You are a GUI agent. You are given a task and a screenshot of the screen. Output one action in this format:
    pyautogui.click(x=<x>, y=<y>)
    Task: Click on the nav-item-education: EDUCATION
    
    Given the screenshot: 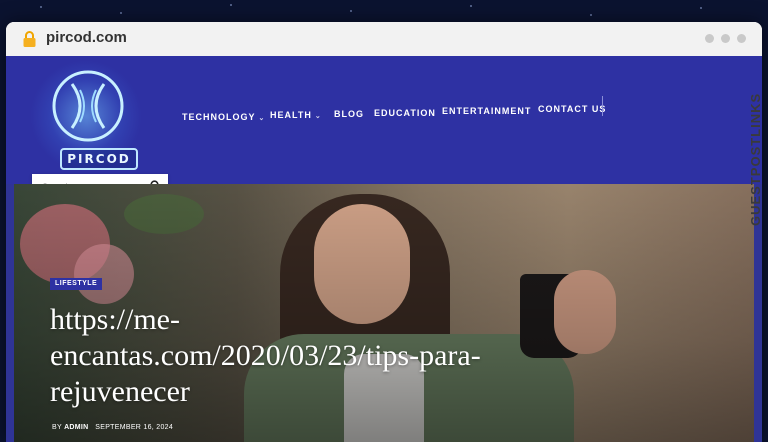 What is the action you would take?
    pyautogui.click(x=405, y=113)
    